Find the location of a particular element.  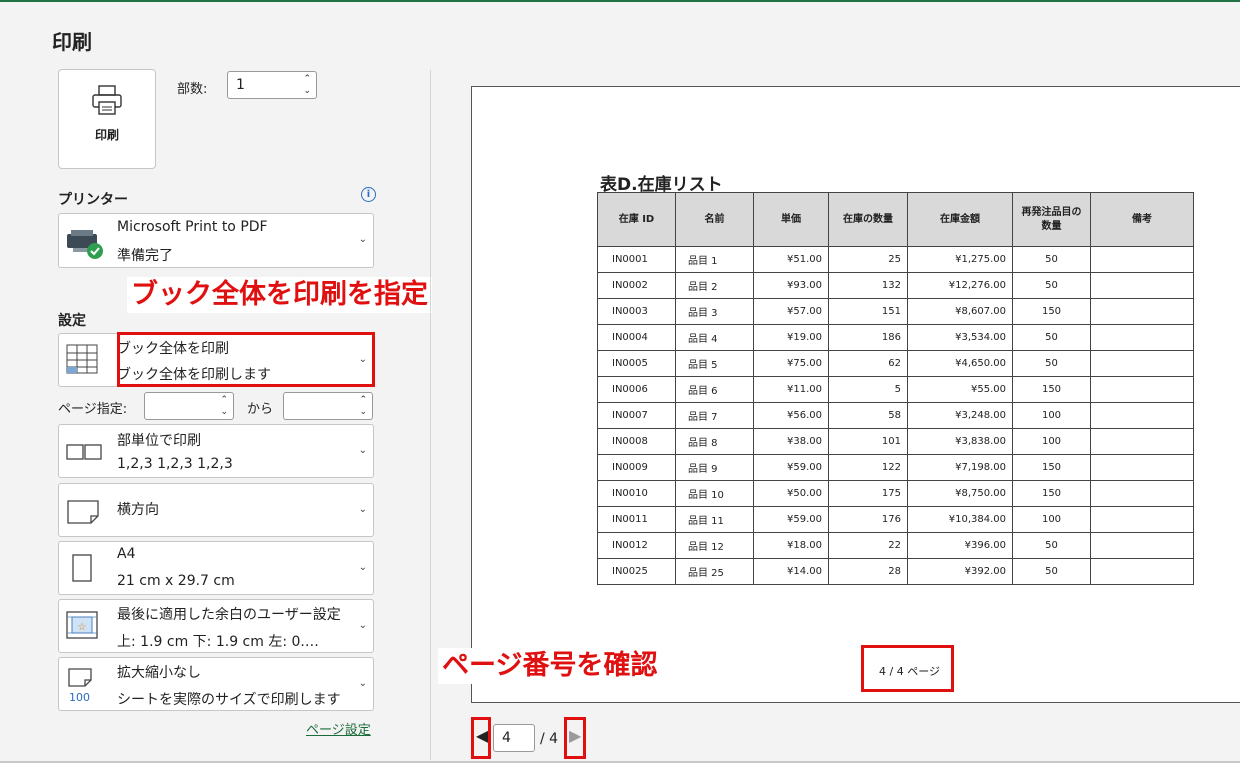

current-page-value: 4 is located at coordinates (506, 738).